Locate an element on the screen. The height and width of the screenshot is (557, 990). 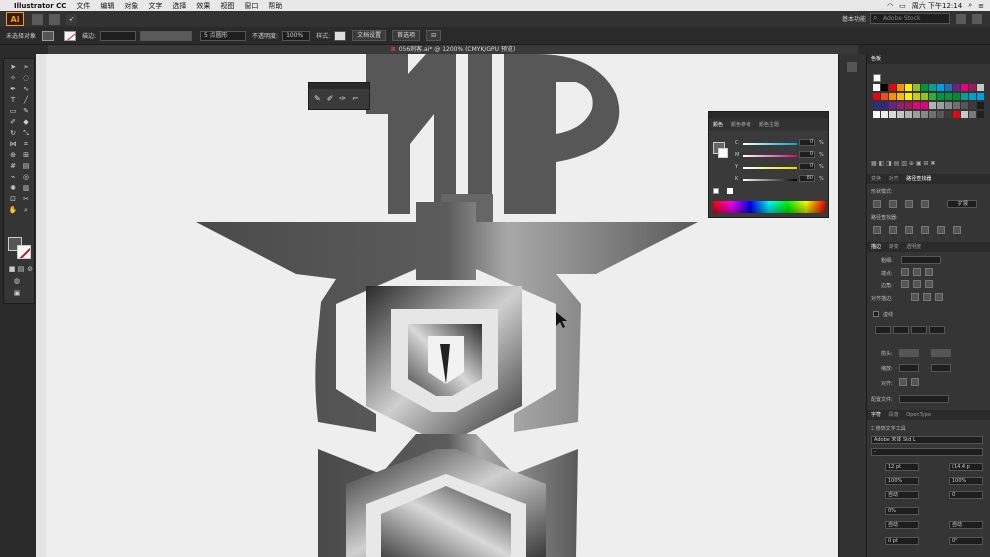
color-spectrum is located at coordinates (769, 207).